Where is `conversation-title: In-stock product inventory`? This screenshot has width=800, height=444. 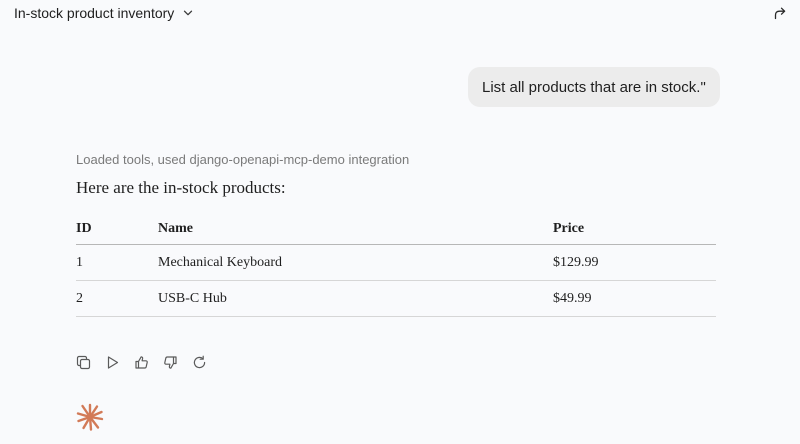
conversation-title: In-stock product inventory is located at coordinates (94, 13).